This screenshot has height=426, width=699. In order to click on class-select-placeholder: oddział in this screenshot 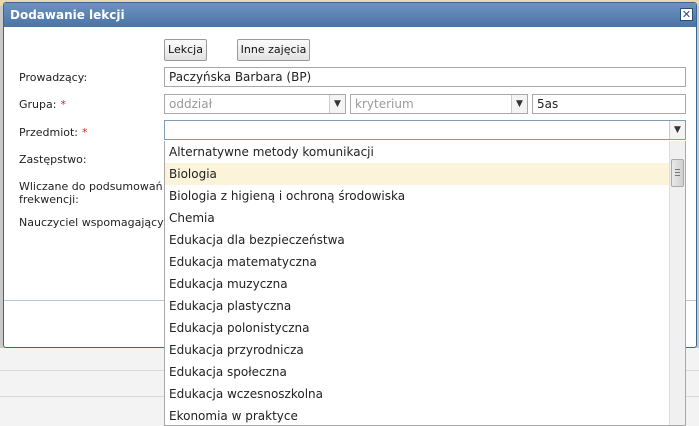, I will do `click(190, 104)`.